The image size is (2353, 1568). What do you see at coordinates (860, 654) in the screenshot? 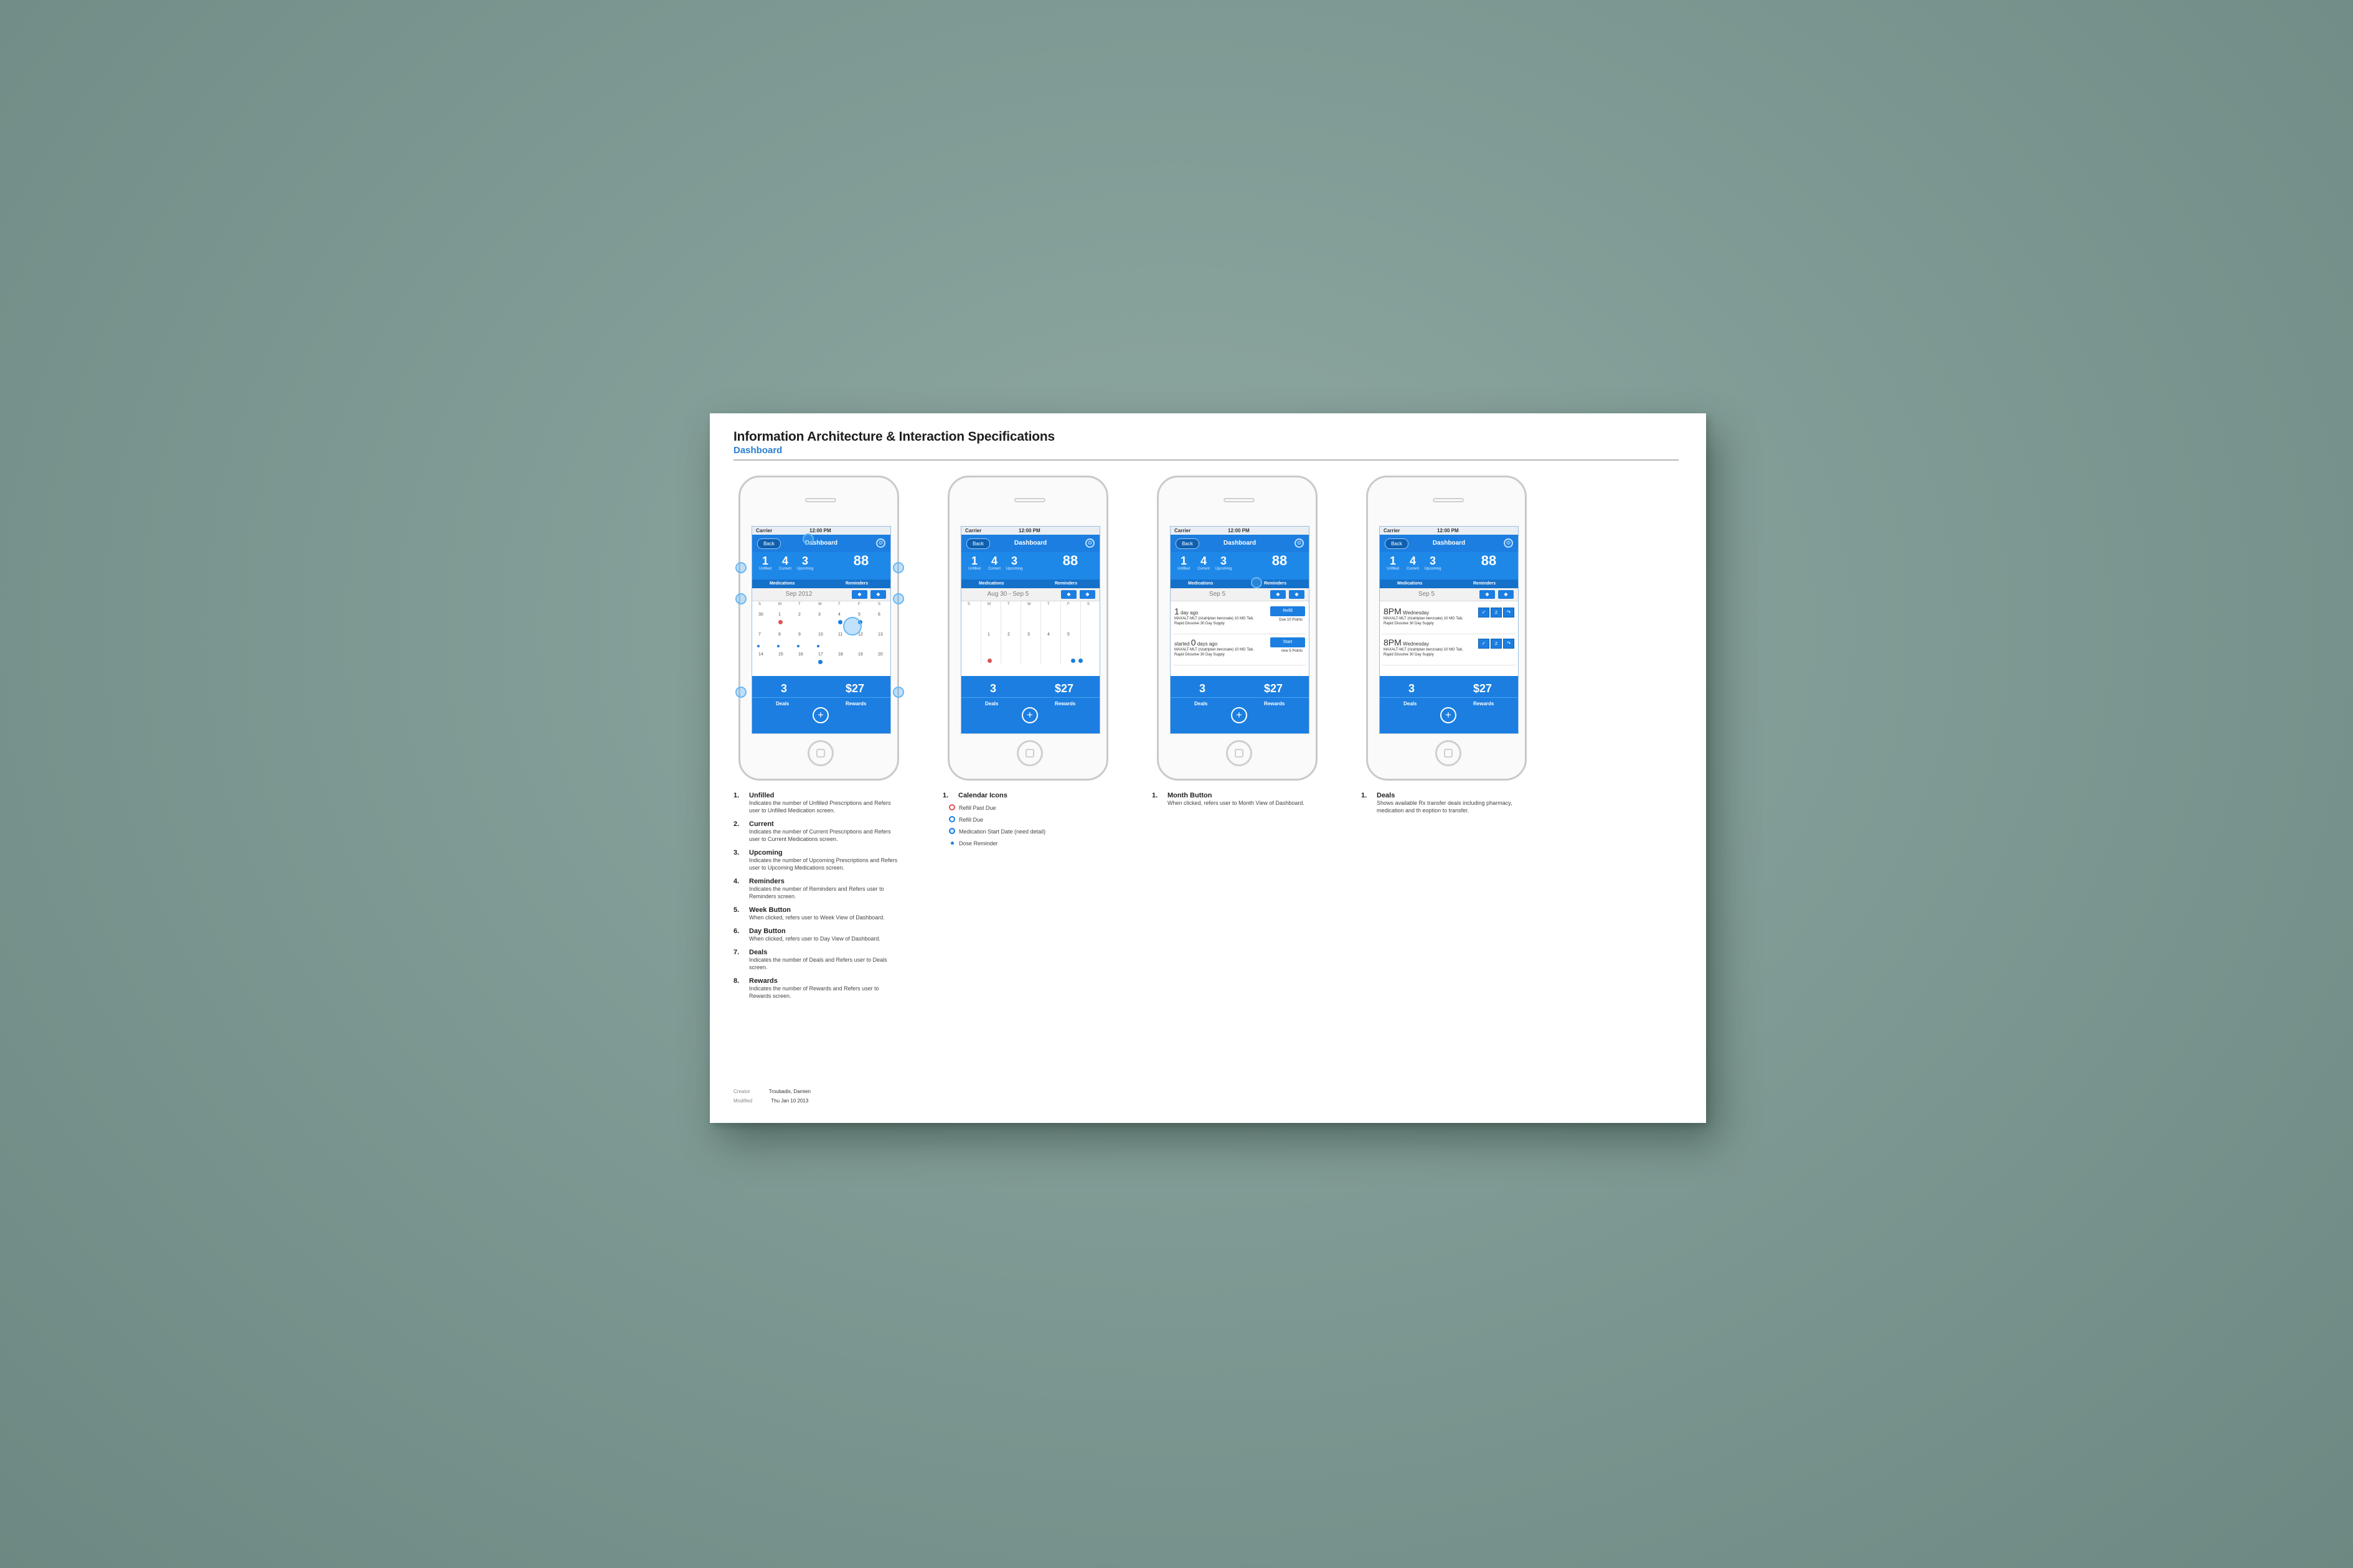
I see `calendar-day: 19` at bounding box center [860, 654].